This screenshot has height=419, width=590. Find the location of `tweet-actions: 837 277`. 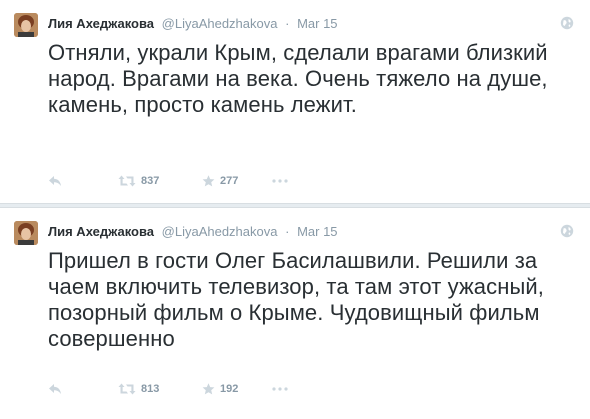

tweet-actions: 837 277 is located at coordinates (168, 181).